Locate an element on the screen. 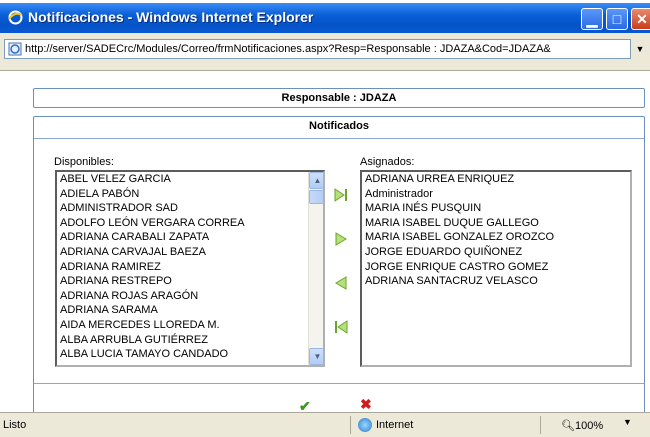 Image resolution: width=650 pixels, height=437 pixels. list-item: ABEL VELEZ GARCIA is located at coordinates (190, 179).